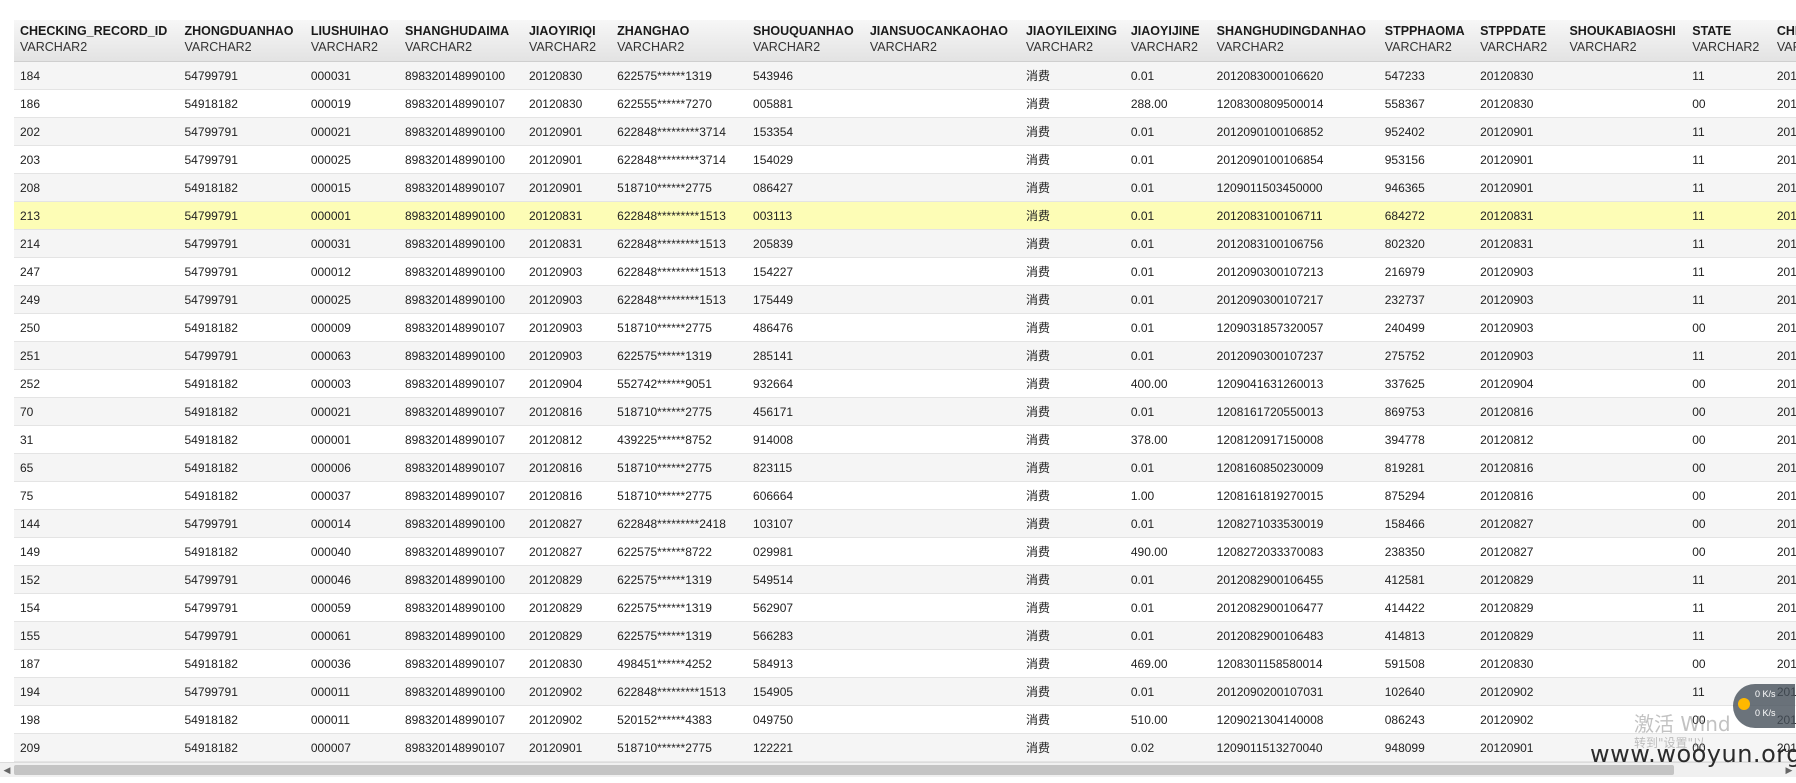  I want to click on table-cell: 000061, so click(351, 635).